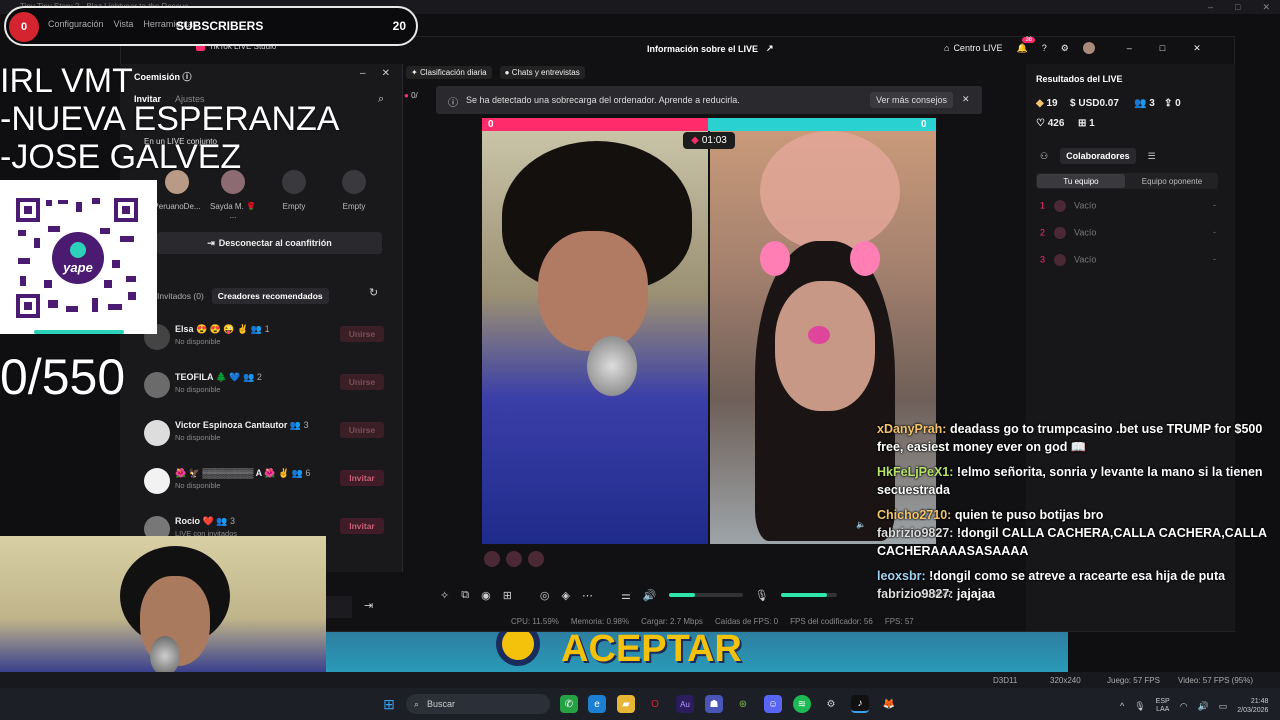  I want to click on windows-start-icon: ⊞, so click(389, 704).